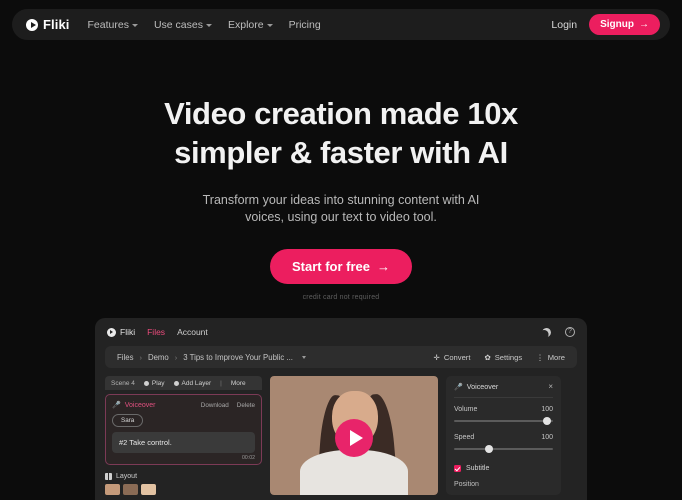  I want to click on speed-label: Speed, so click(464, 437).